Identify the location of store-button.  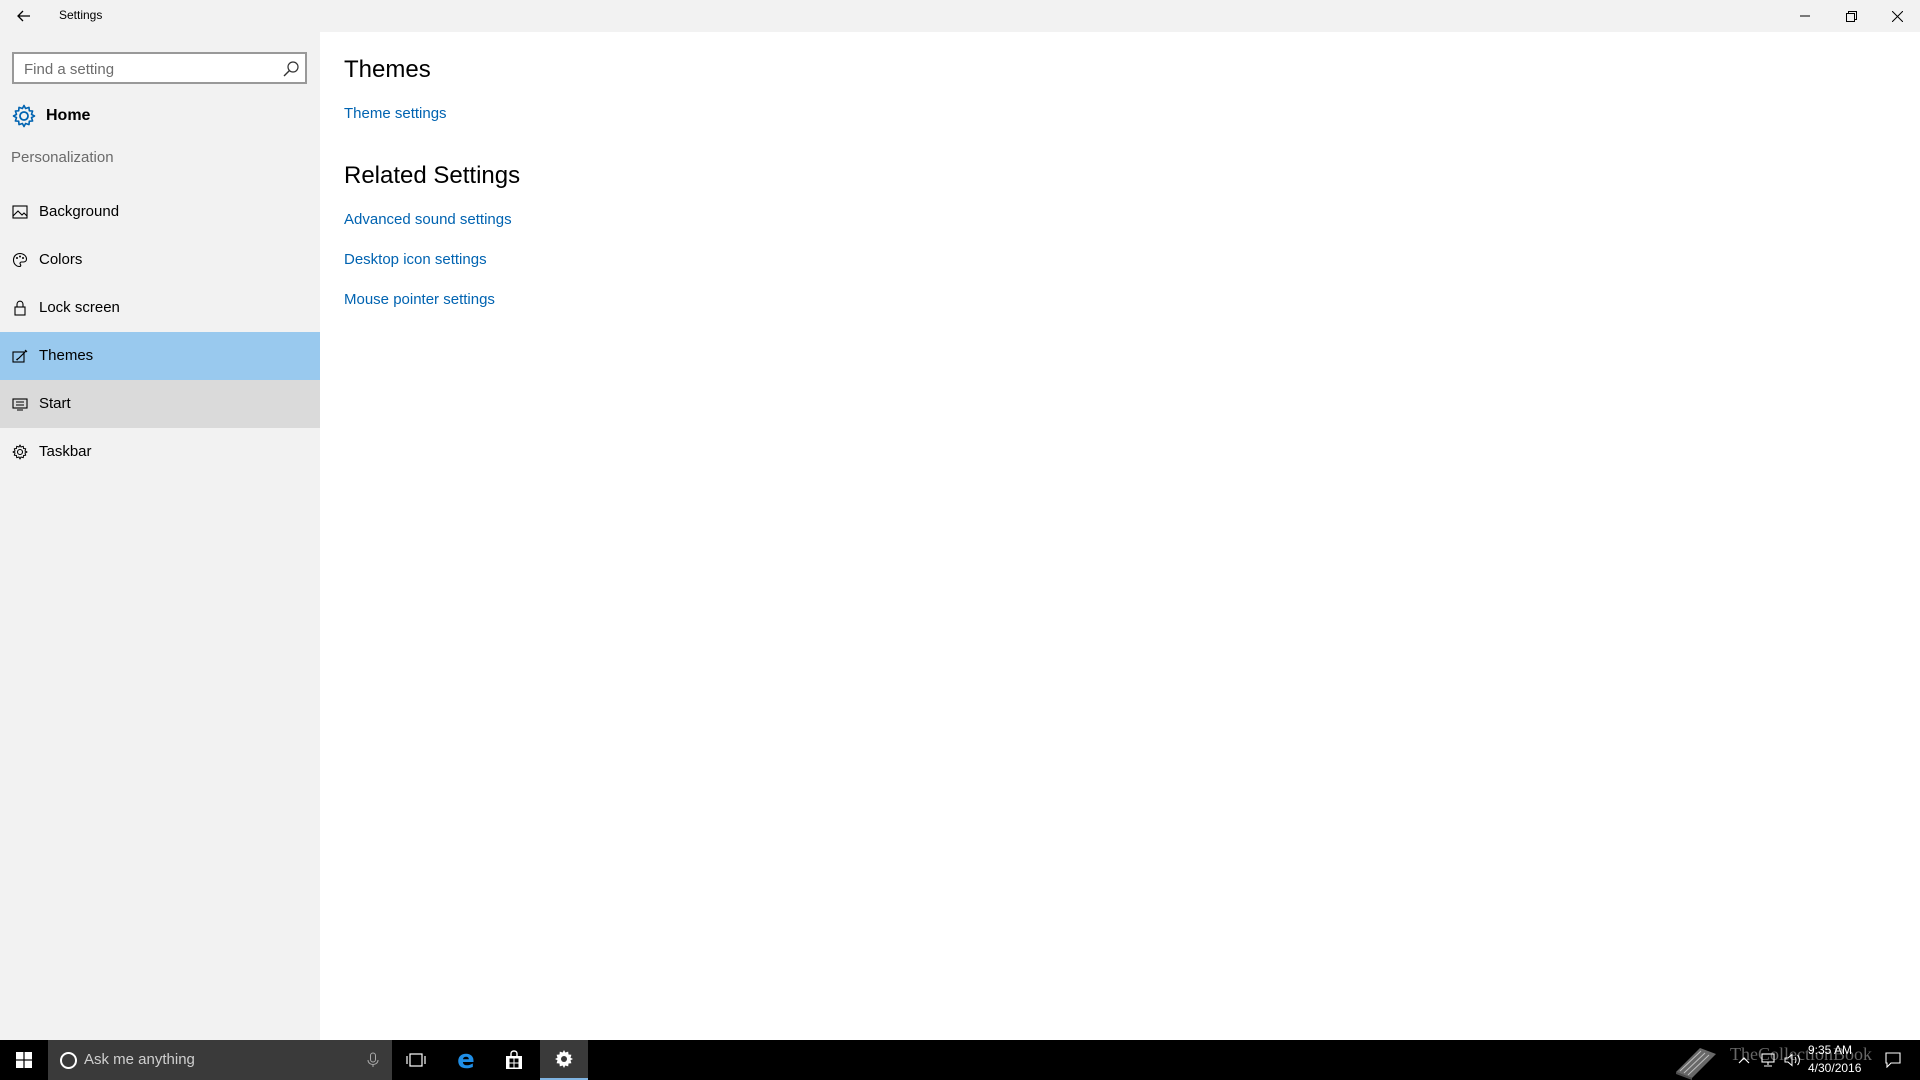
(514, 1060).